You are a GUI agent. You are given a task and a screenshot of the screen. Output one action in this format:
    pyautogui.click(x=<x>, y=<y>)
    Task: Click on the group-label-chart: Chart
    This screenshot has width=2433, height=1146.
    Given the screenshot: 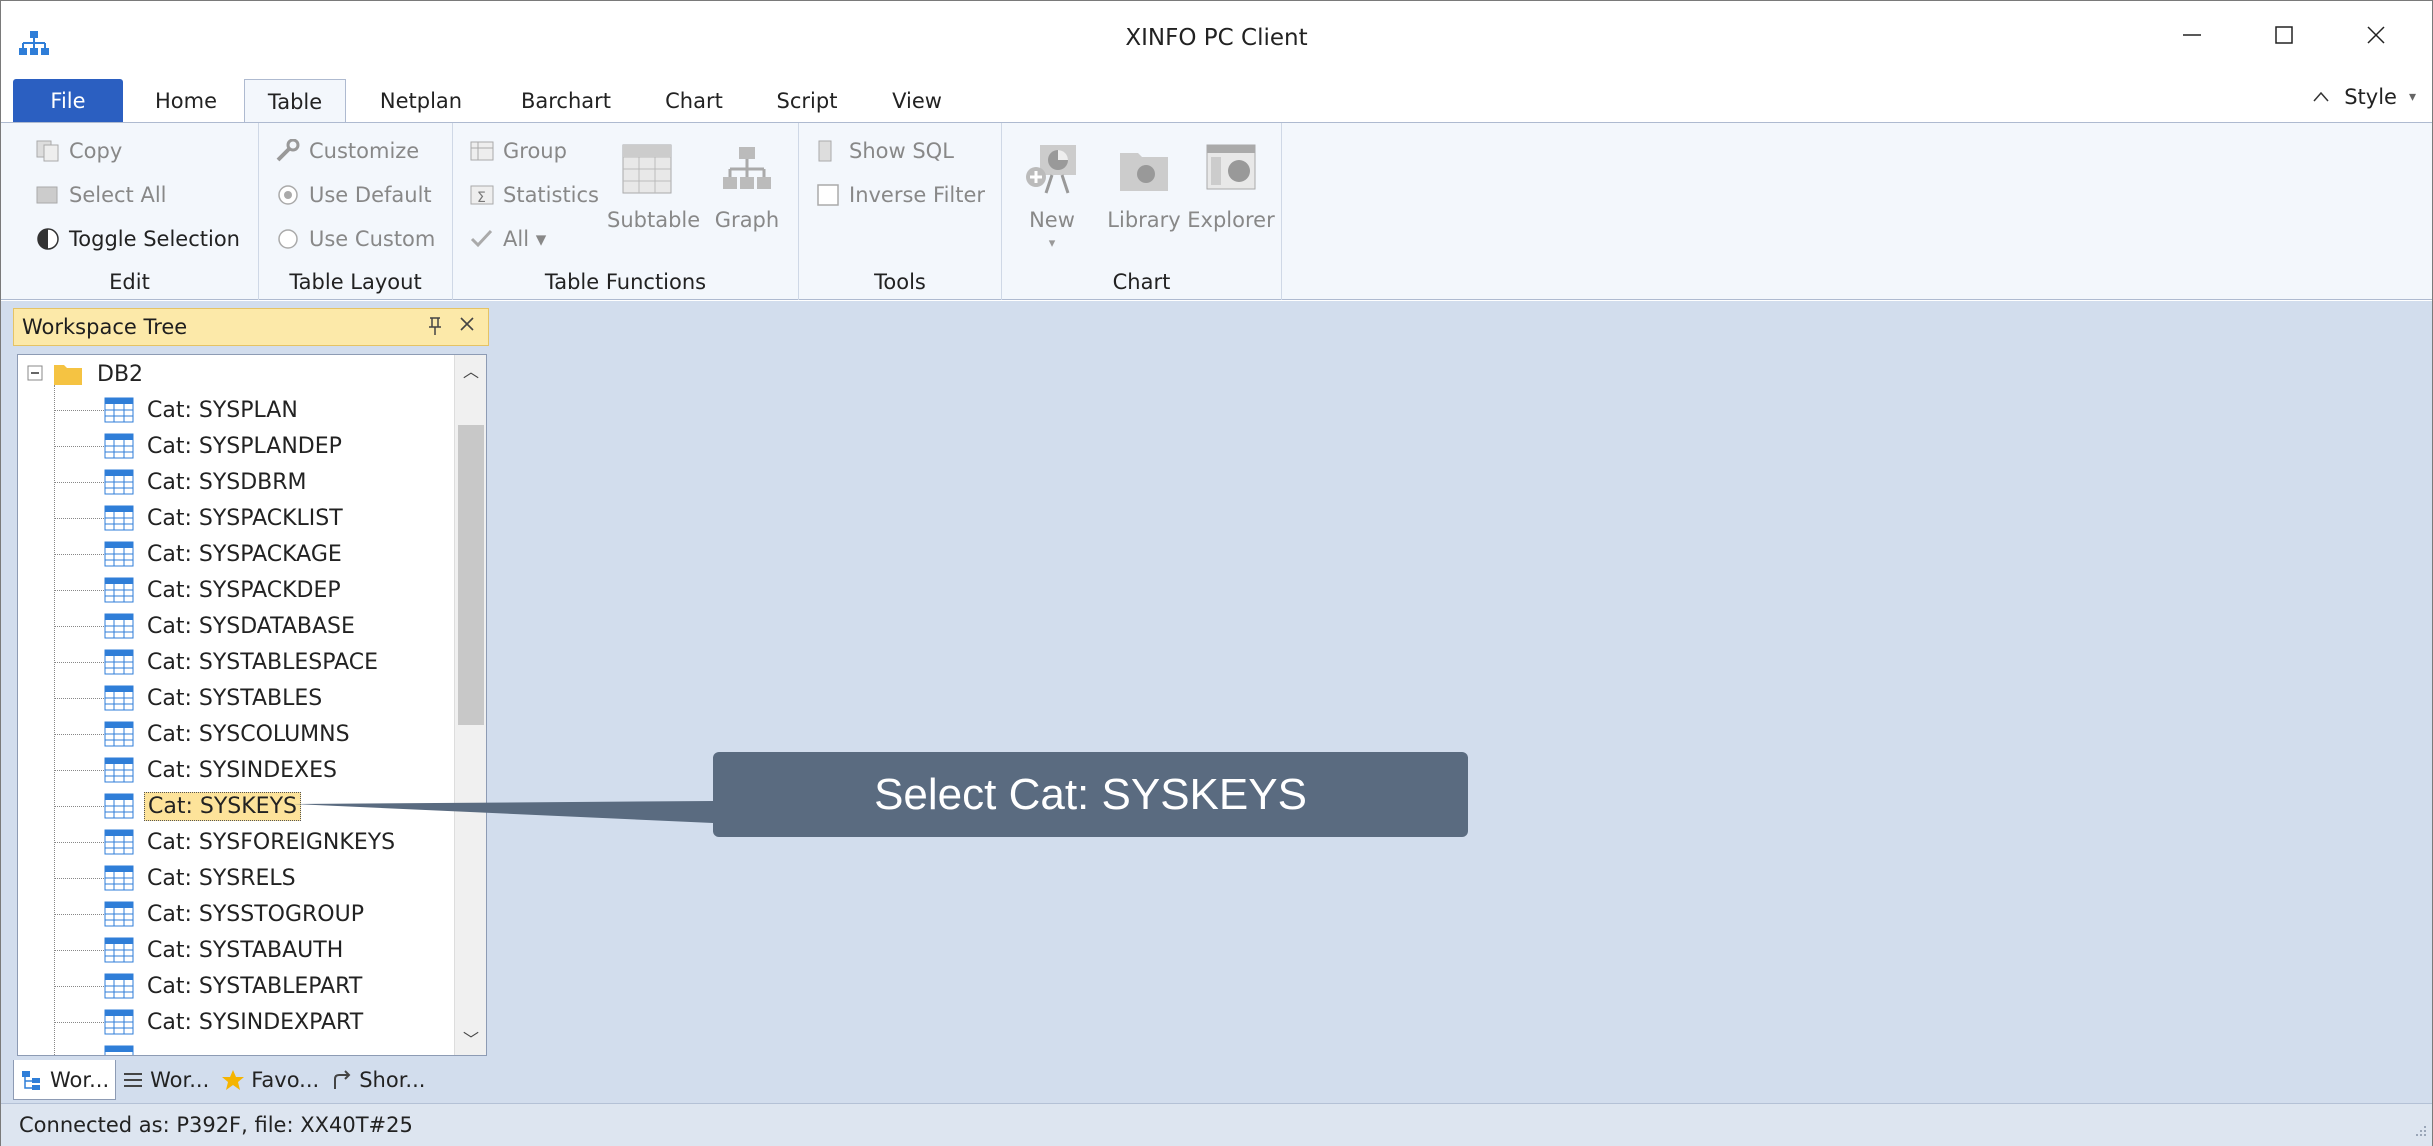 What is the action you would take?
    pyautogui.click(x=1141, y=282)
    